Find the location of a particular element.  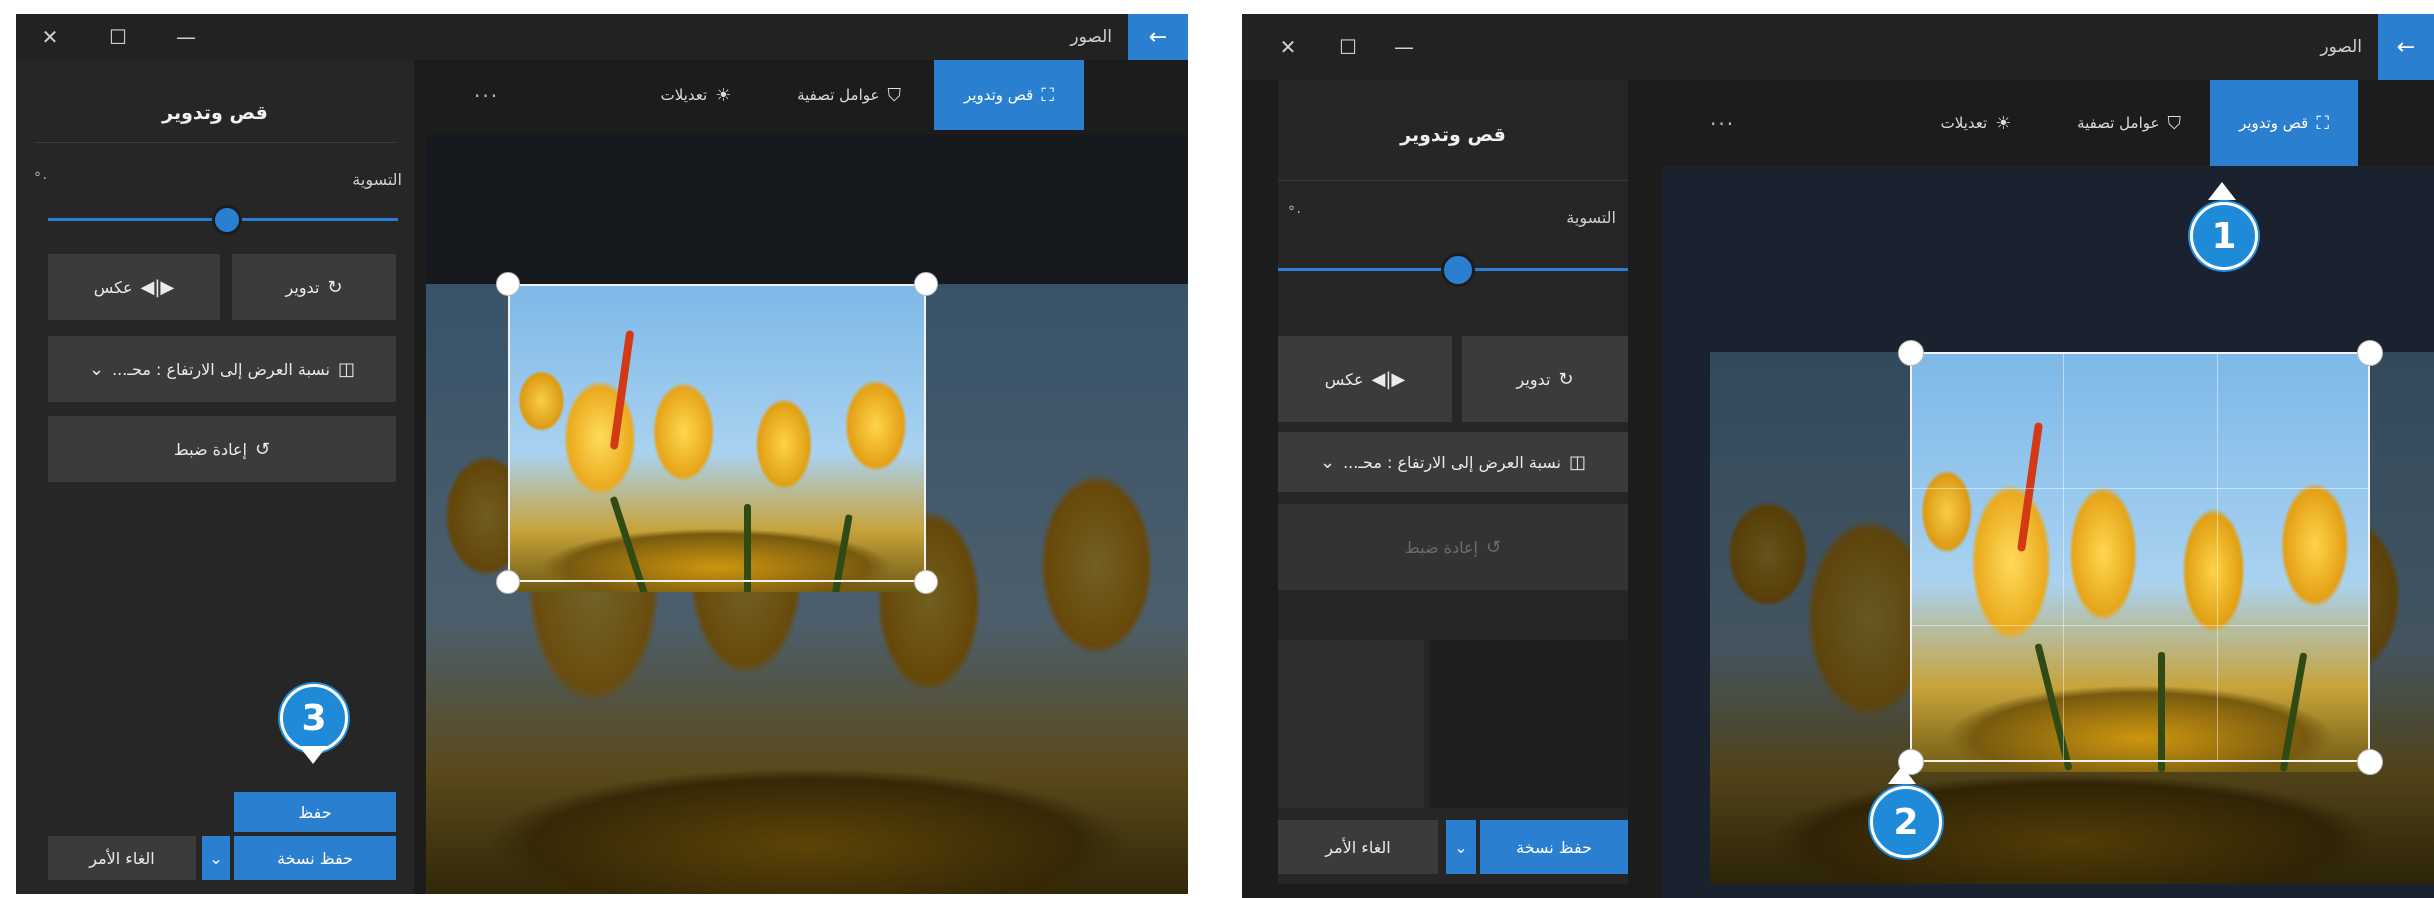

sun-icon: ☀ is located at coordinates (723, 95).